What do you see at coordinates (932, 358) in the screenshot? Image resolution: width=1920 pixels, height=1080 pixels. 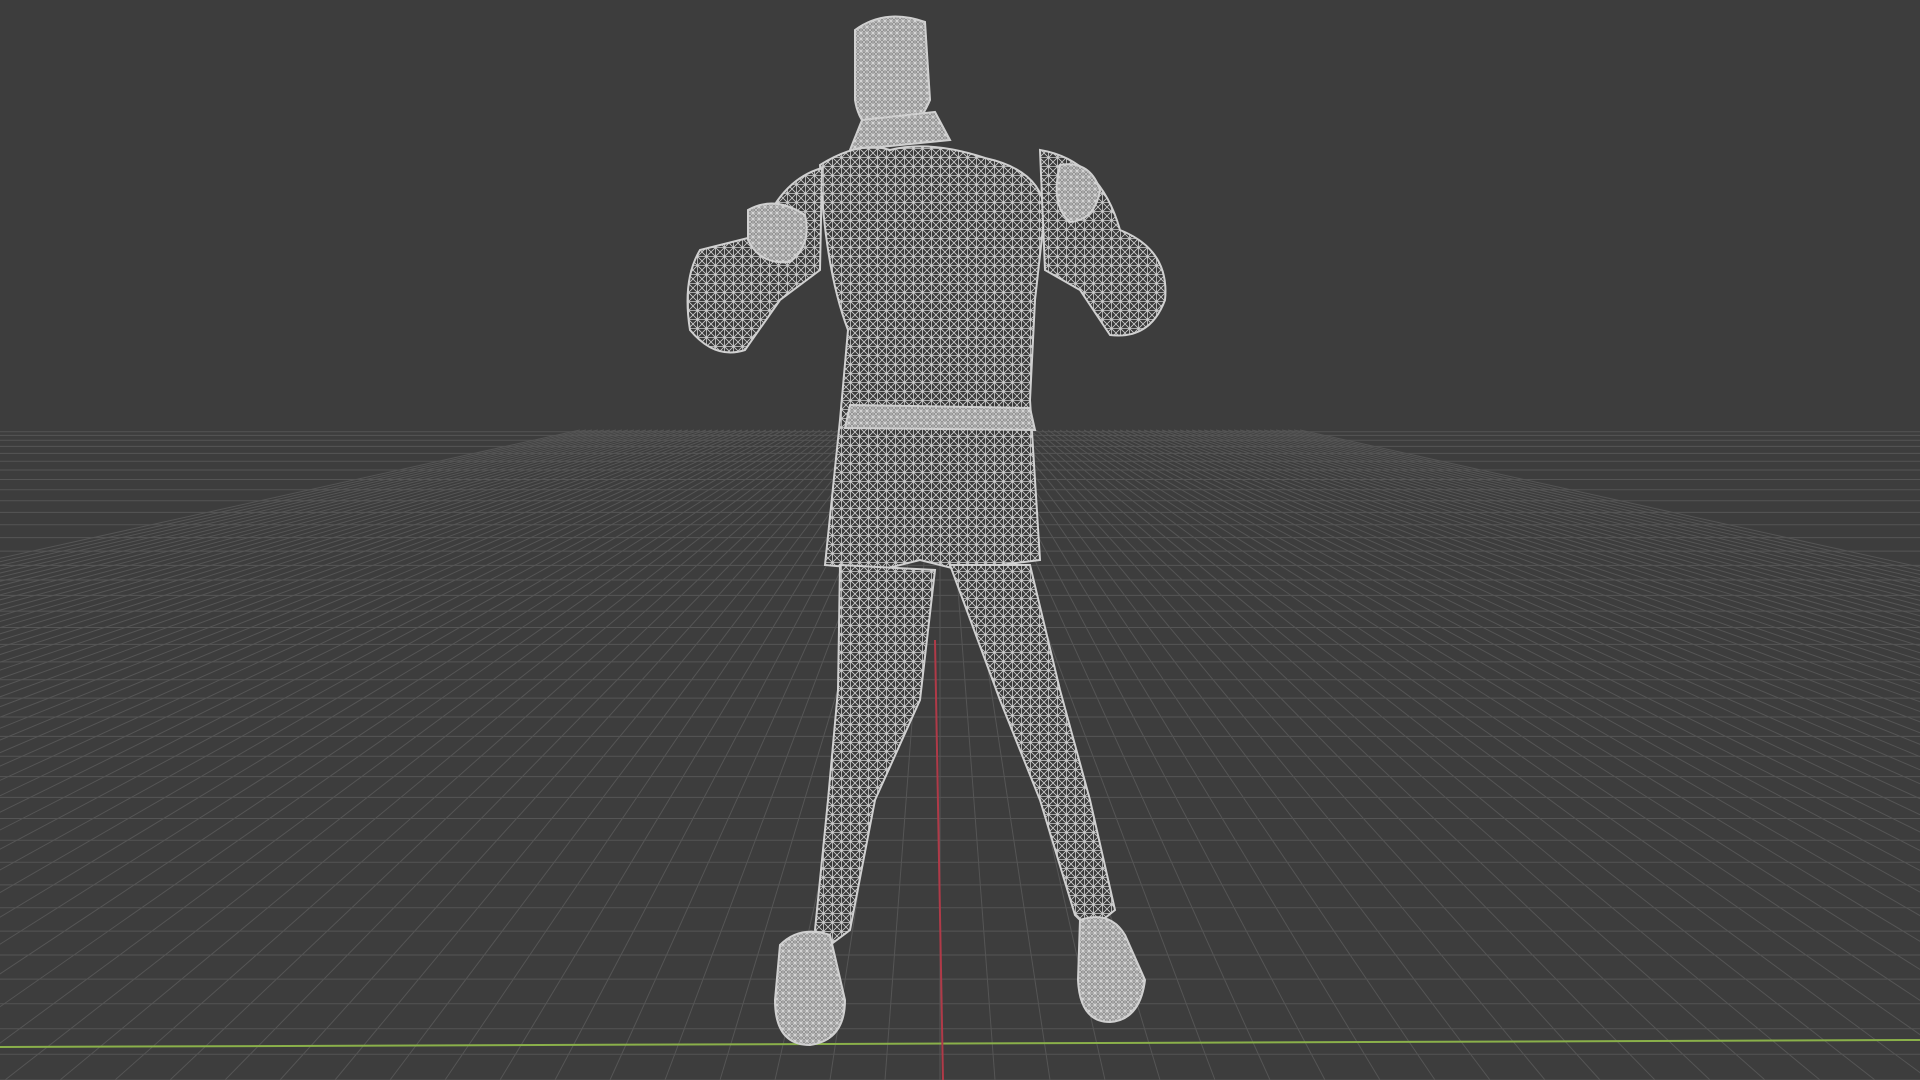 I see `mesh-torso` at bounding box center [932, 358].